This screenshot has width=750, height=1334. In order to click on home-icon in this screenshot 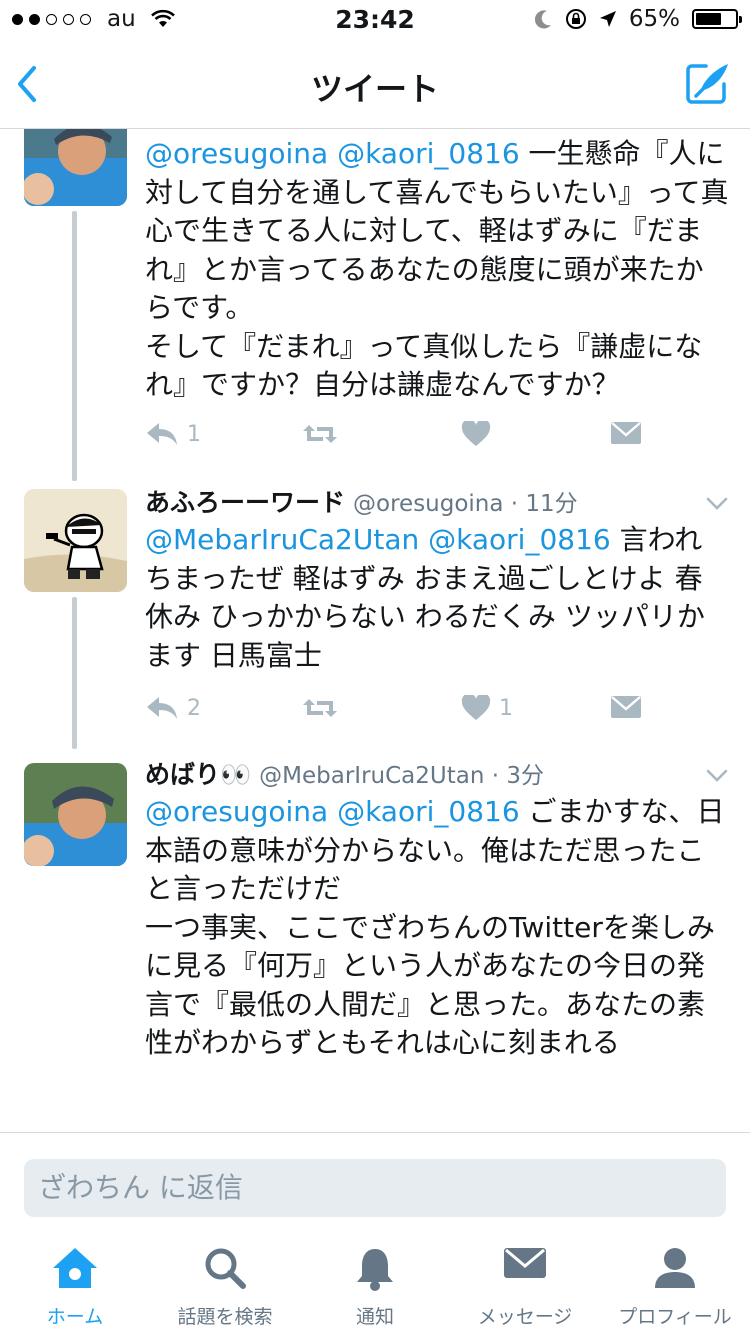, I will do `click(75, 1268)`.